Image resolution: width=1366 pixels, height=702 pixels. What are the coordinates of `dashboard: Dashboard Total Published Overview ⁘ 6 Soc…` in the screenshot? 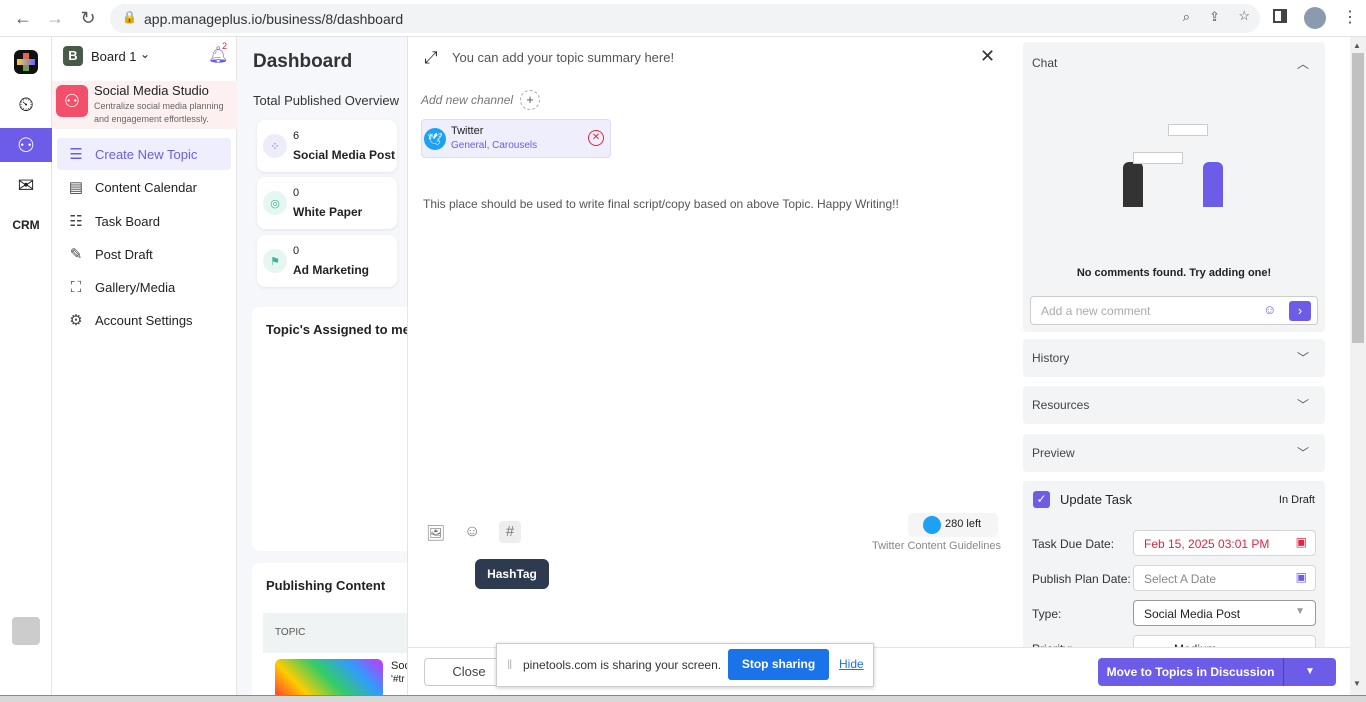 It's located at (322, 366).